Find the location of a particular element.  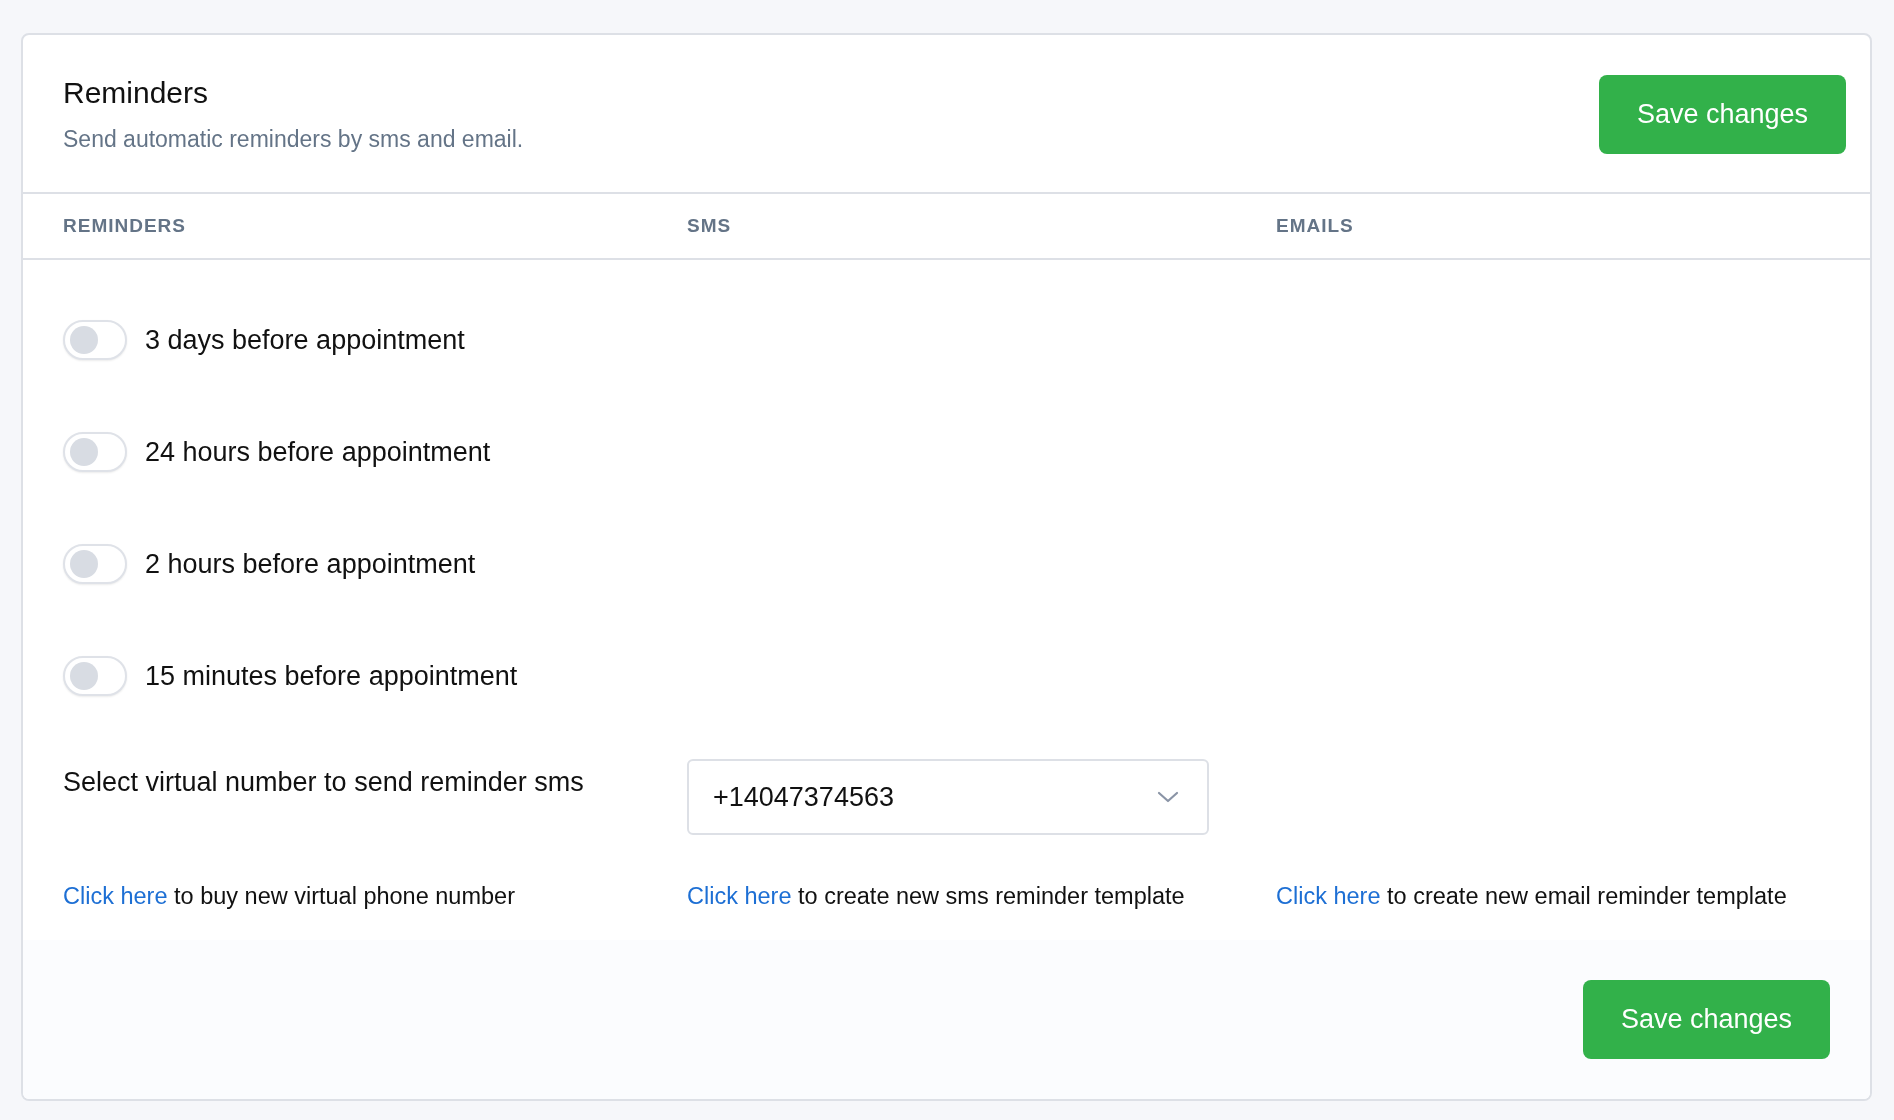

column-header: SMS is located at coordinates (710, 226).